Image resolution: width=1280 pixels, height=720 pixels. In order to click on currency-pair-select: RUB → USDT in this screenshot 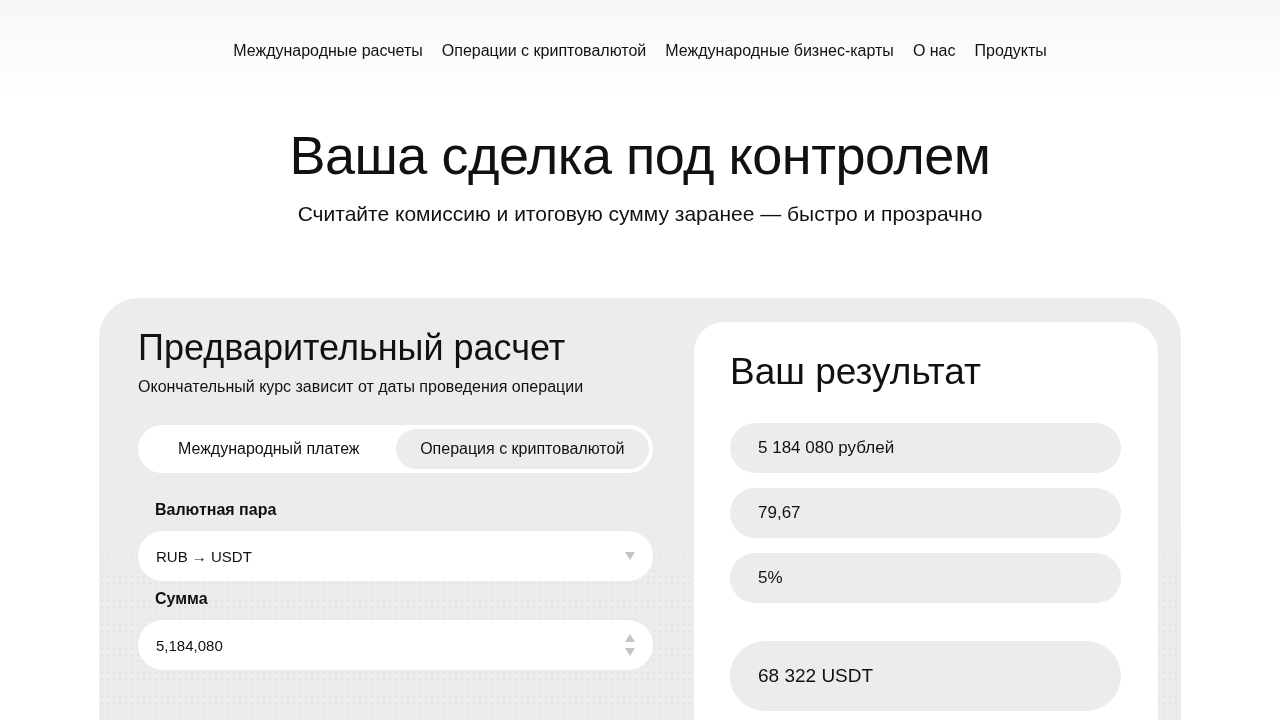, I will do `click(395, 556)`.